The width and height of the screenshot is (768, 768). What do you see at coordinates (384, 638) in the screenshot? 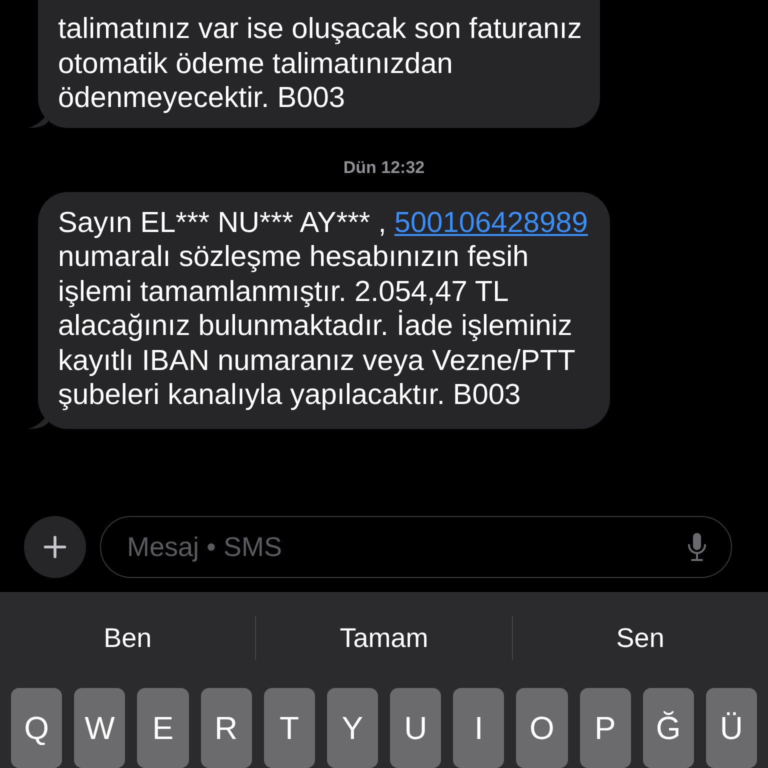
I see `suggestion-item: Tamam` at bounding box center [384, 638].